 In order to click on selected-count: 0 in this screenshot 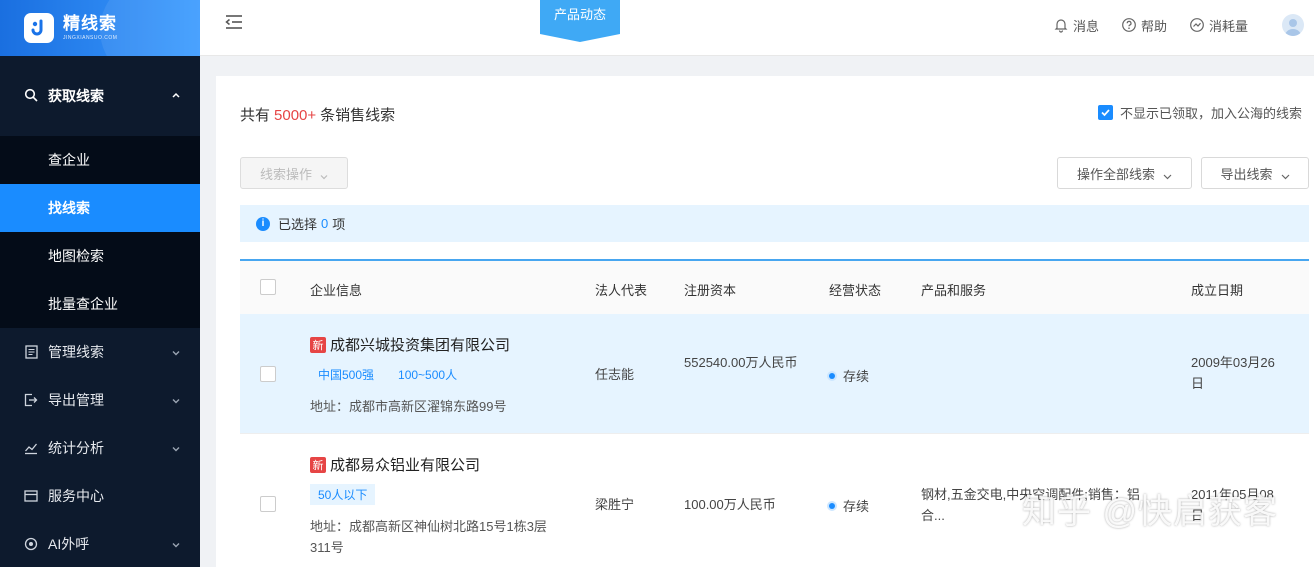, I will do `click(324, 223)`.